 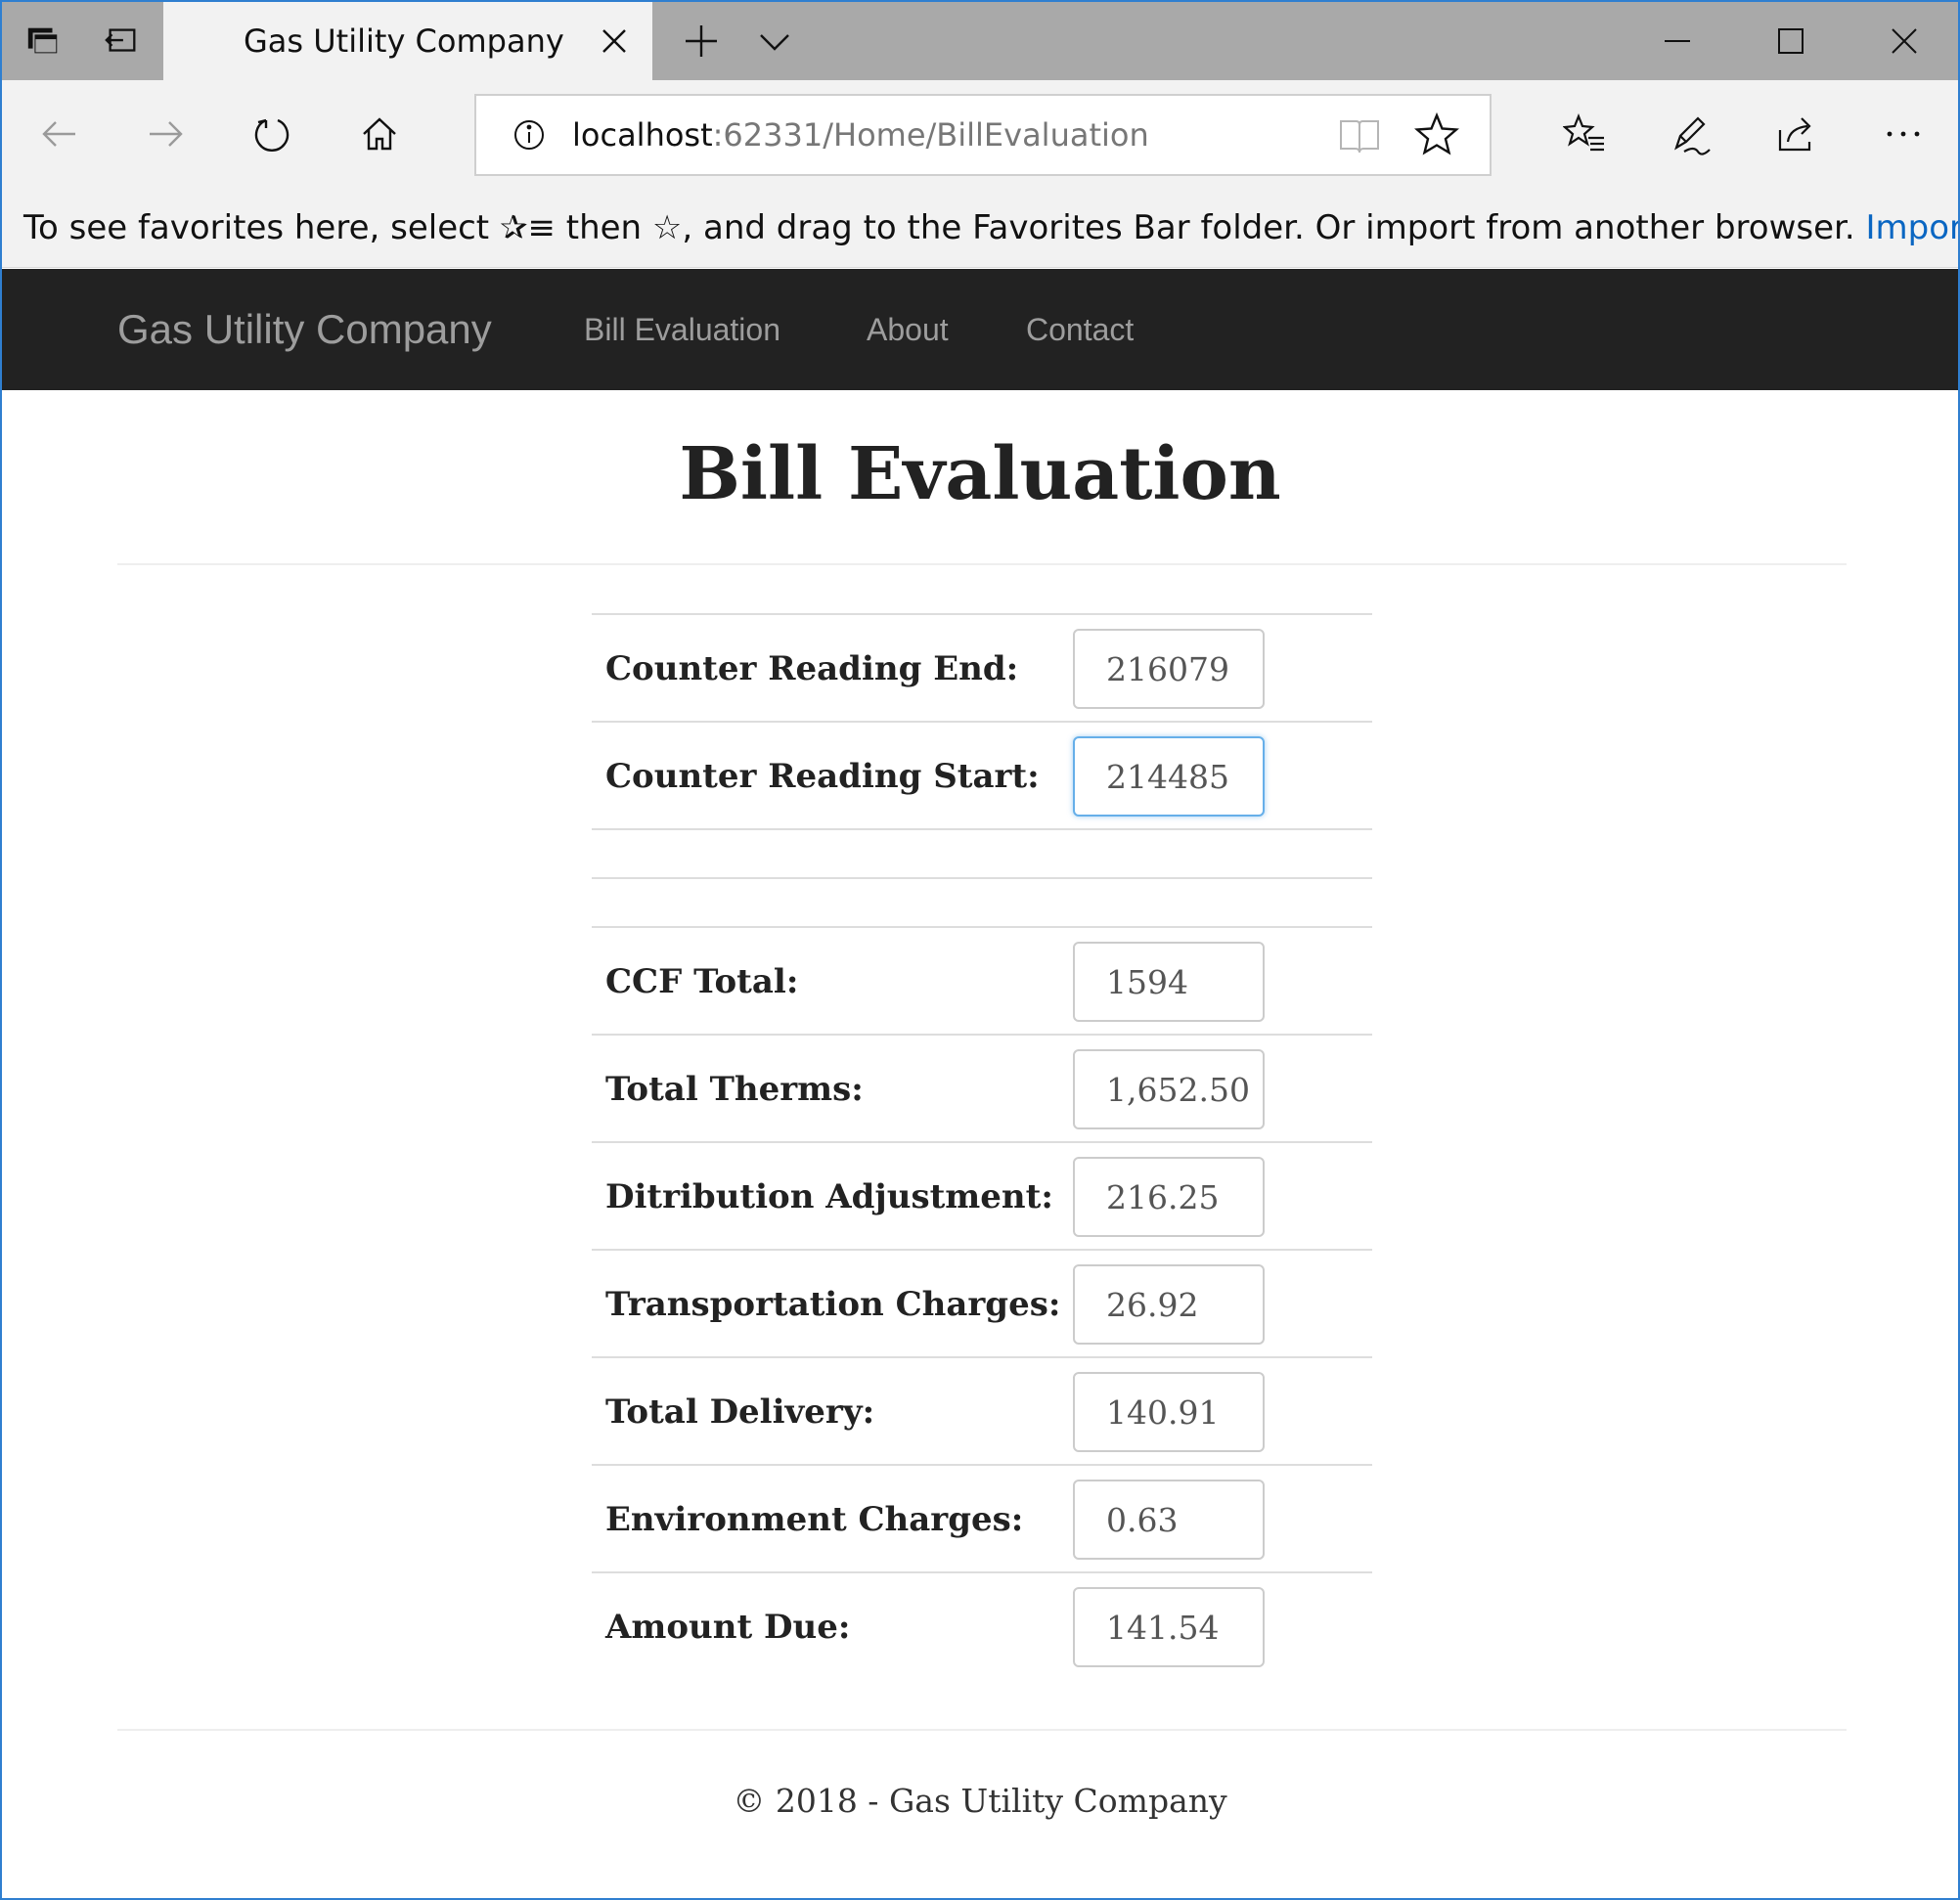 I want to click on result-row: Amount Due:, so click(x=982, y=1625).